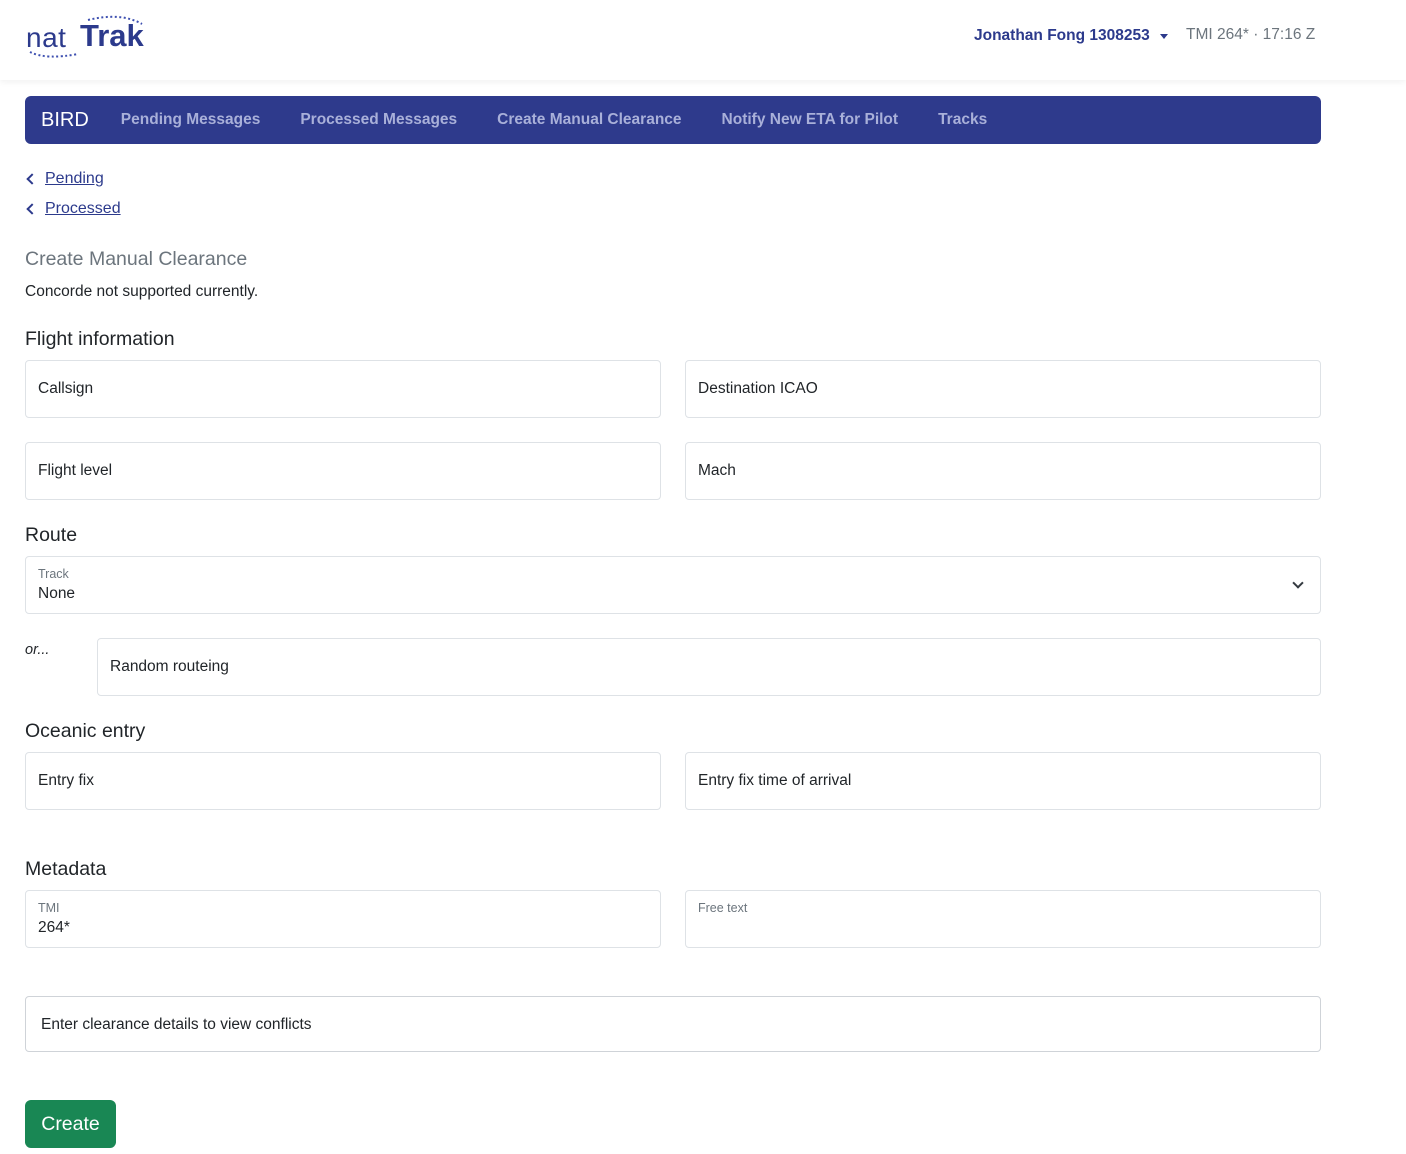 The height and width of the screenshot is (1154, 1406). Describe the element at coordinates (66, 780) in the screenshot. I see `entry-fix-placeholder: Entry fix` at that location.